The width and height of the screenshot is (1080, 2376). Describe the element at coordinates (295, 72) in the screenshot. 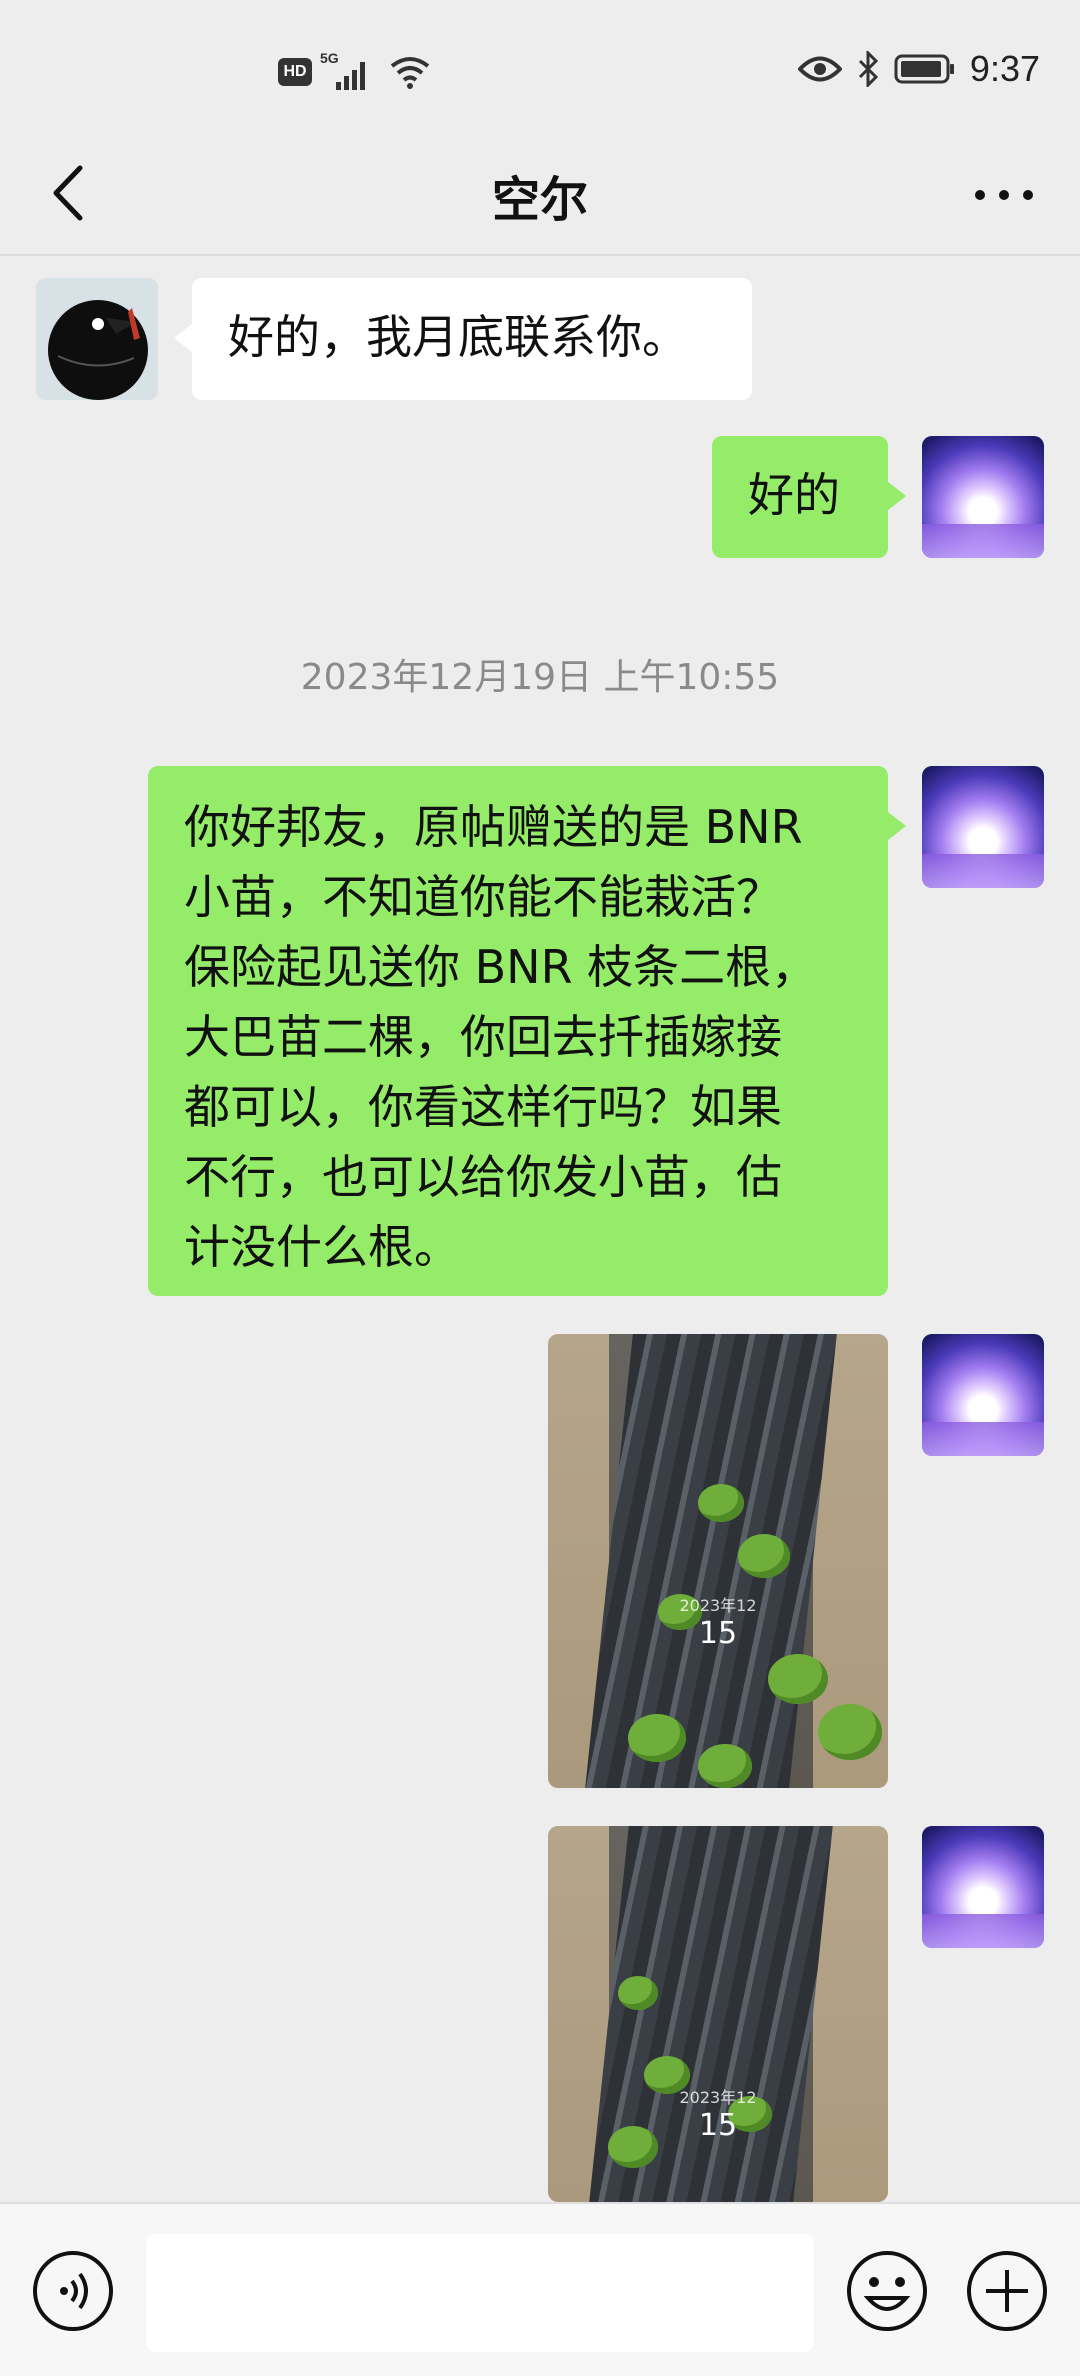

I see `hd-badge: HD` at that location.